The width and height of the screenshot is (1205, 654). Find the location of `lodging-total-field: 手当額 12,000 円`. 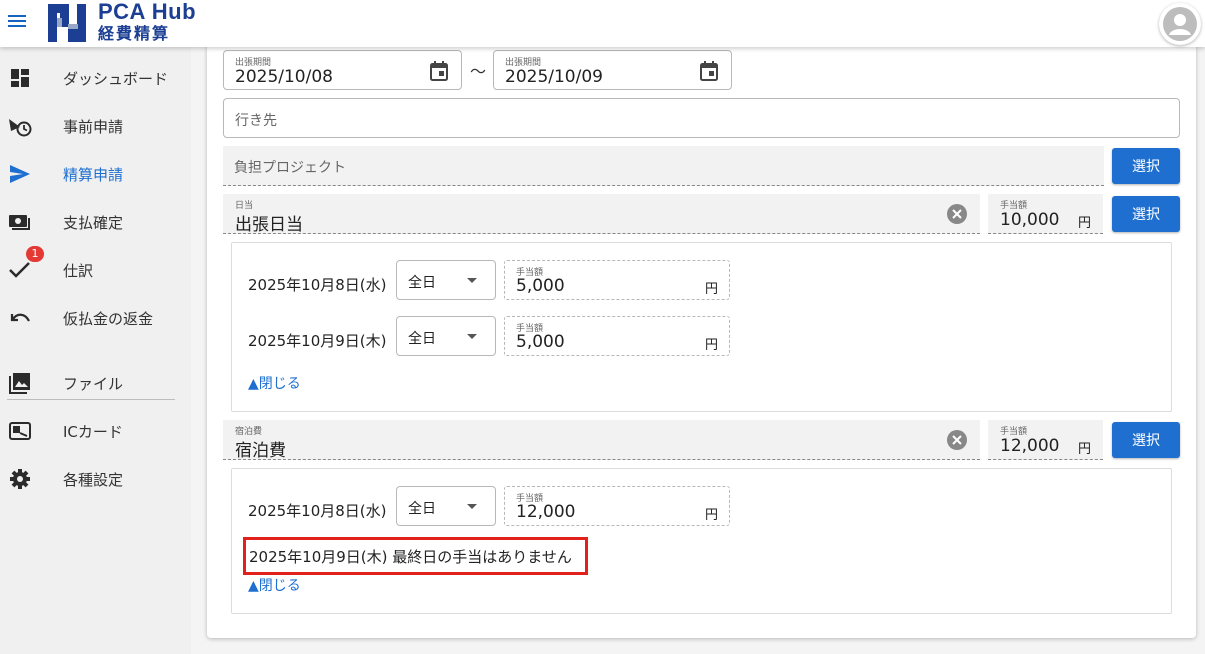

lodging-total-field: 手当額 12,000 円 is located at coordinates (1045, 440).